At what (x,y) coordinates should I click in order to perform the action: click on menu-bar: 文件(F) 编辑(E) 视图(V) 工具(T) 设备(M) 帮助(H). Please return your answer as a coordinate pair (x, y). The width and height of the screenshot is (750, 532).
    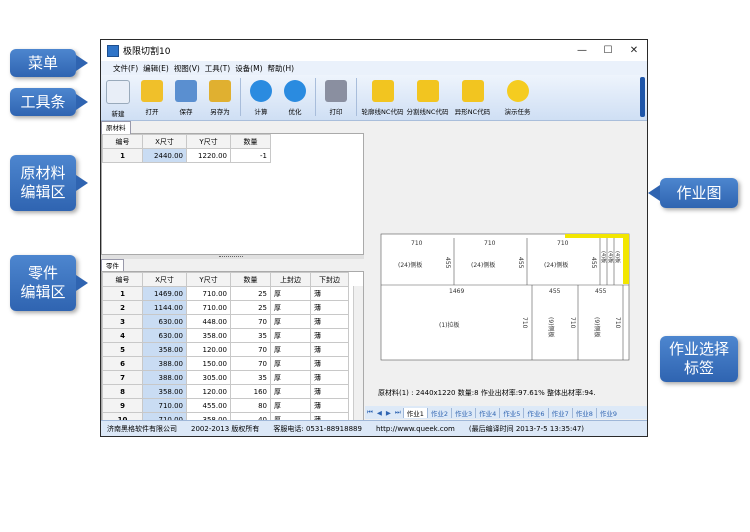
    Looking at the image, I should click on (374, 68).